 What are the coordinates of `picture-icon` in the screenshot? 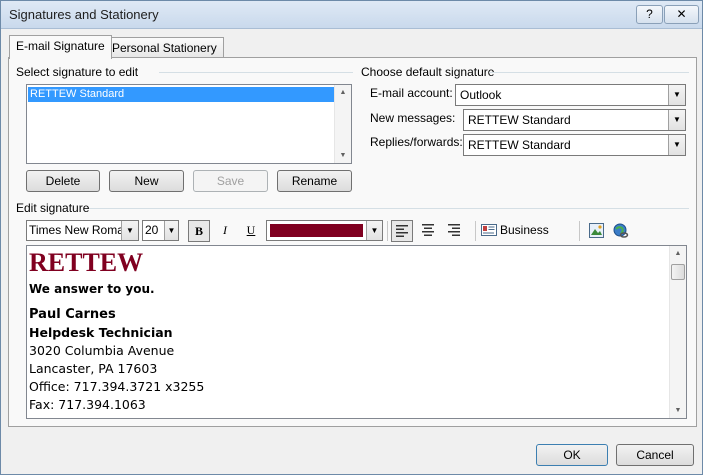 It's located at (596, 230).